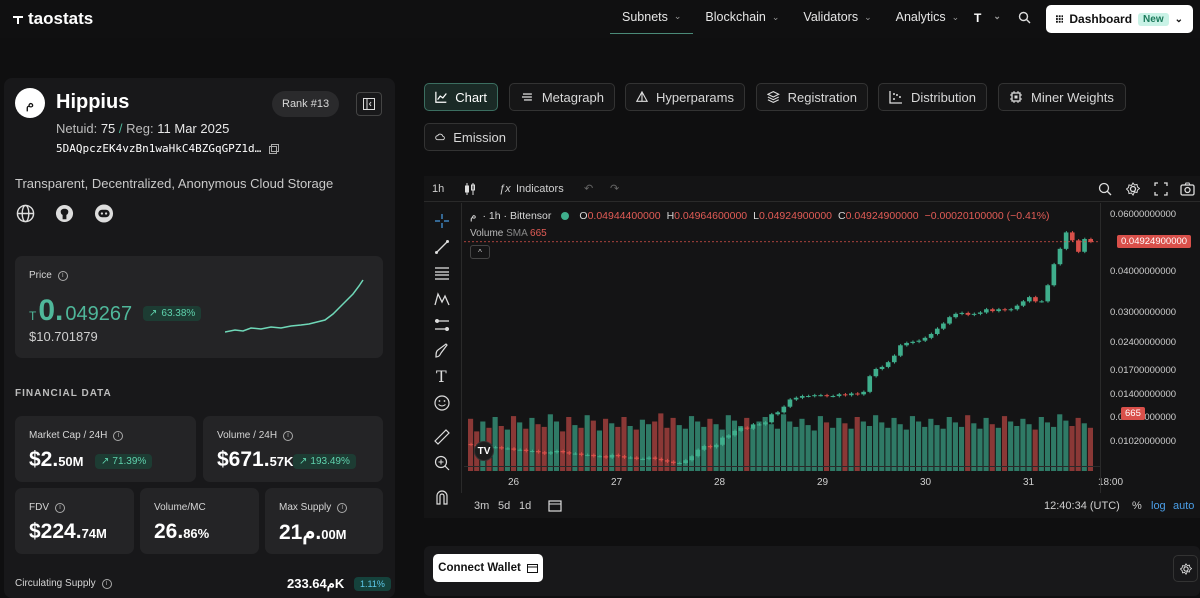  I want to click on wallet-settings-button, so click(1185, 568).